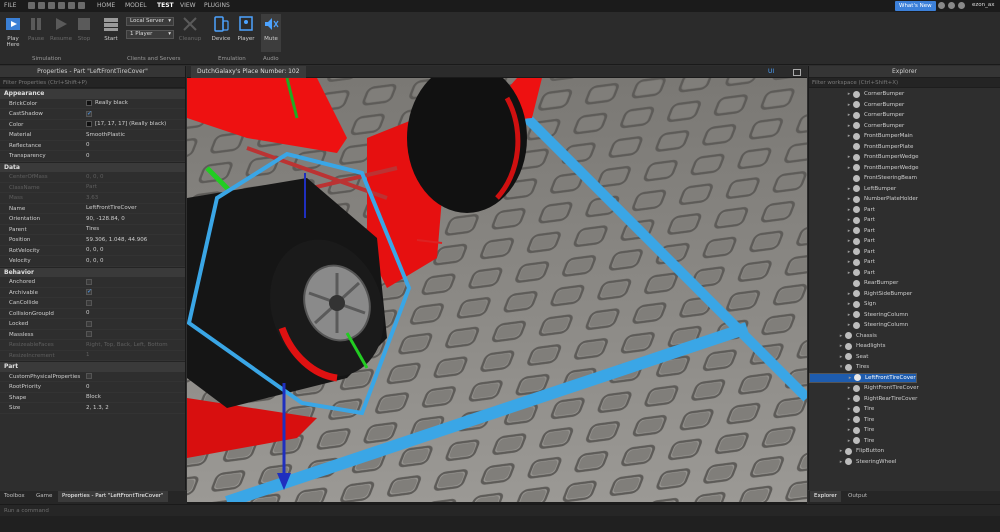 The height and width of the screenshot is (532, 1000). I want to click on tree-item: ▸ FrontBumperWedge, so click(904, 168).